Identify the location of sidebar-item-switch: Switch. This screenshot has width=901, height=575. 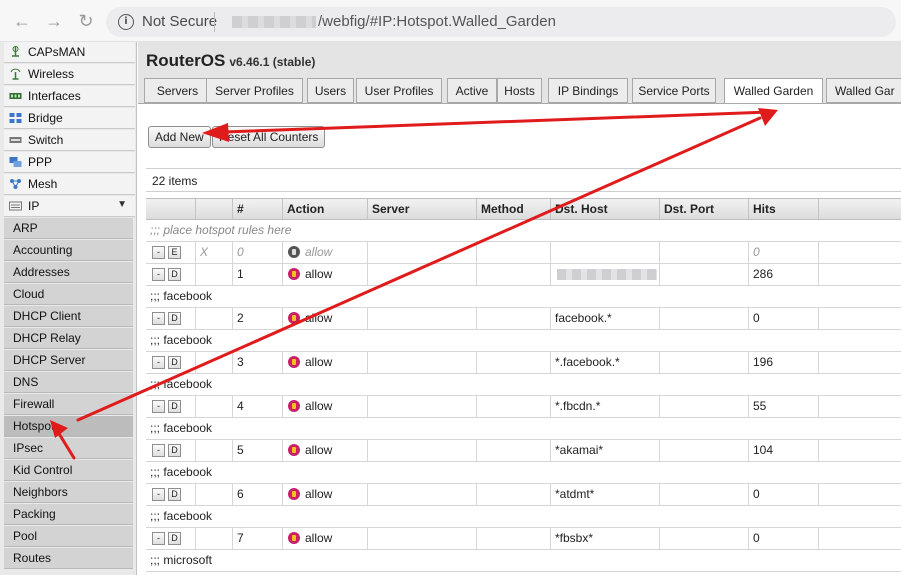
(69, 140).